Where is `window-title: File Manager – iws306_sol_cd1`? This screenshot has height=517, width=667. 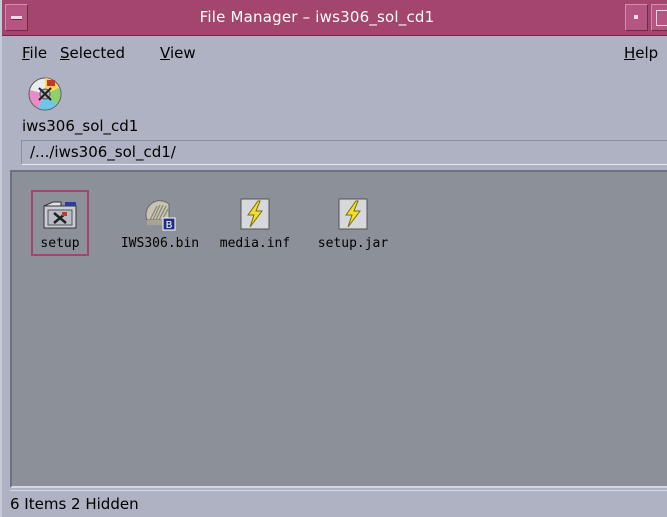 window-title: File Manager – iws306_sol_cd1 is located at coordinates (317, 17).